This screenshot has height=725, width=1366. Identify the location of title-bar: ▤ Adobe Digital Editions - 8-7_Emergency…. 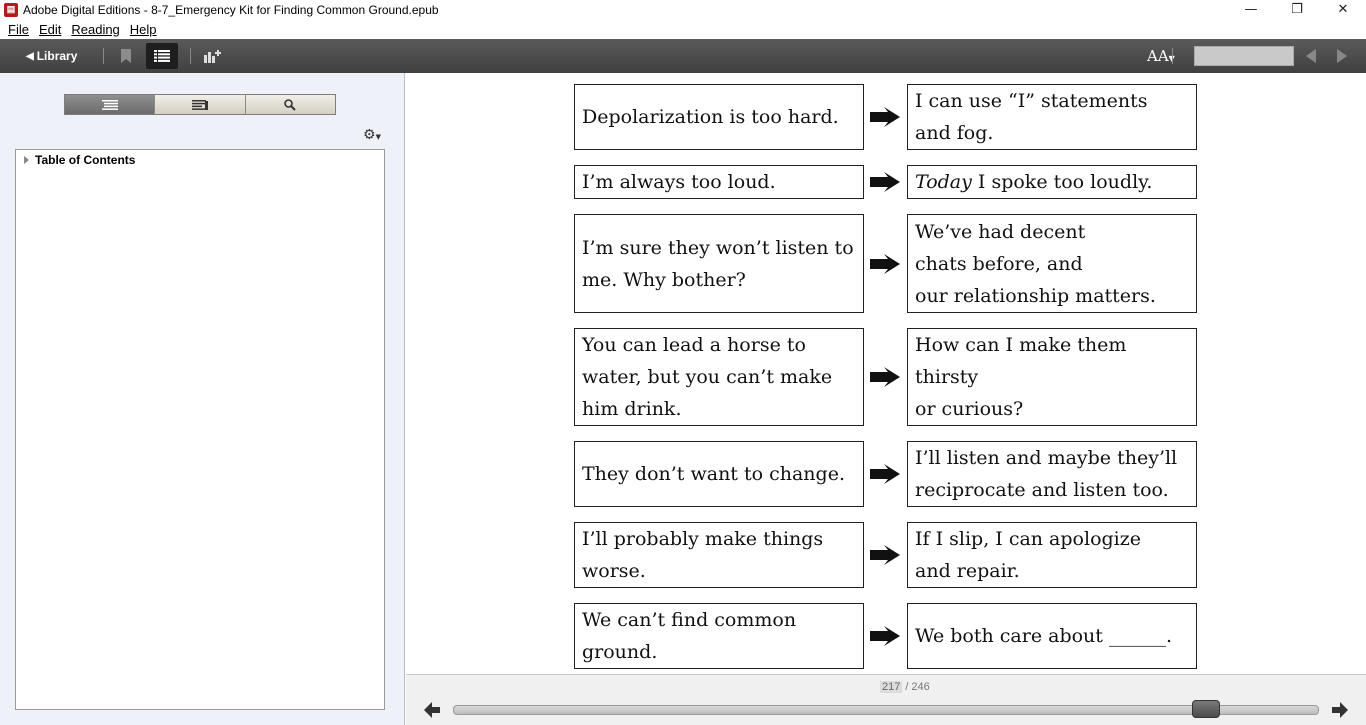
(683, 9).